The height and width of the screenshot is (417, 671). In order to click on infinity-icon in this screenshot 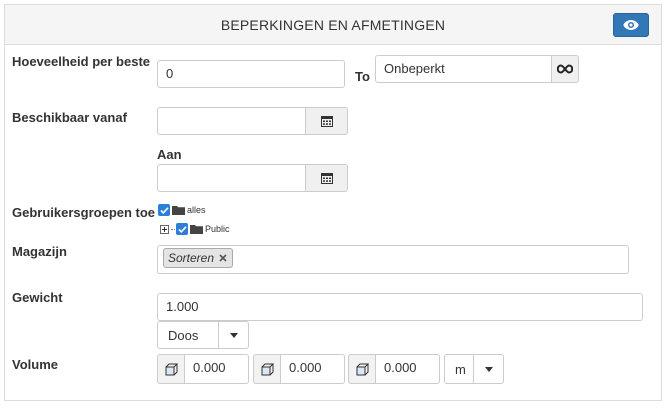, I will do `click(565, 69)`.